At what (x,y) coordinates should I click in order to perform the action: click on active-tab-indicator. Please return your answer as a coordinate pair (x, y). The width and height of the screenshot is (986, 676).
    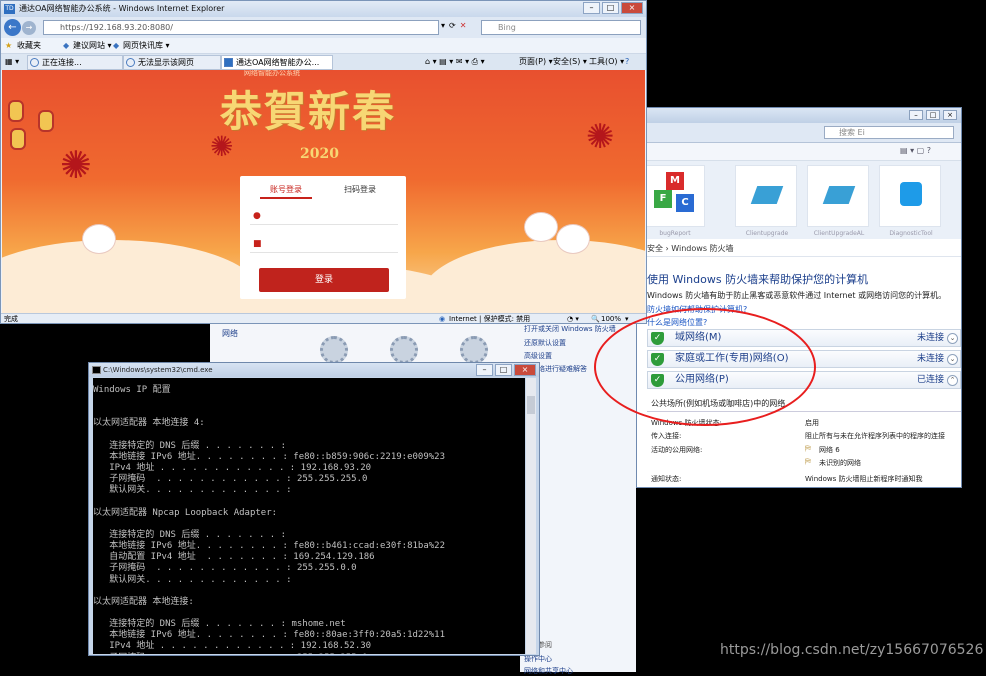
    Looking at the image, I should click on (286, 198).